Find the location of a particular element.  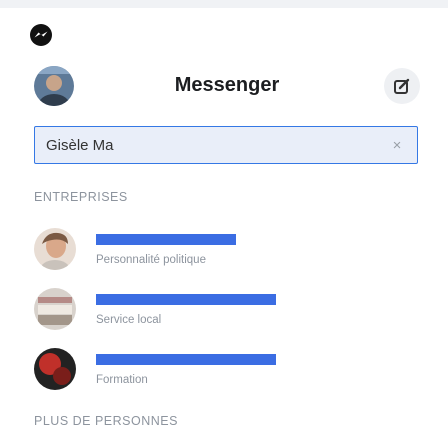

result-subtitle: Personnalité politique is located at coordinates (151, 260).